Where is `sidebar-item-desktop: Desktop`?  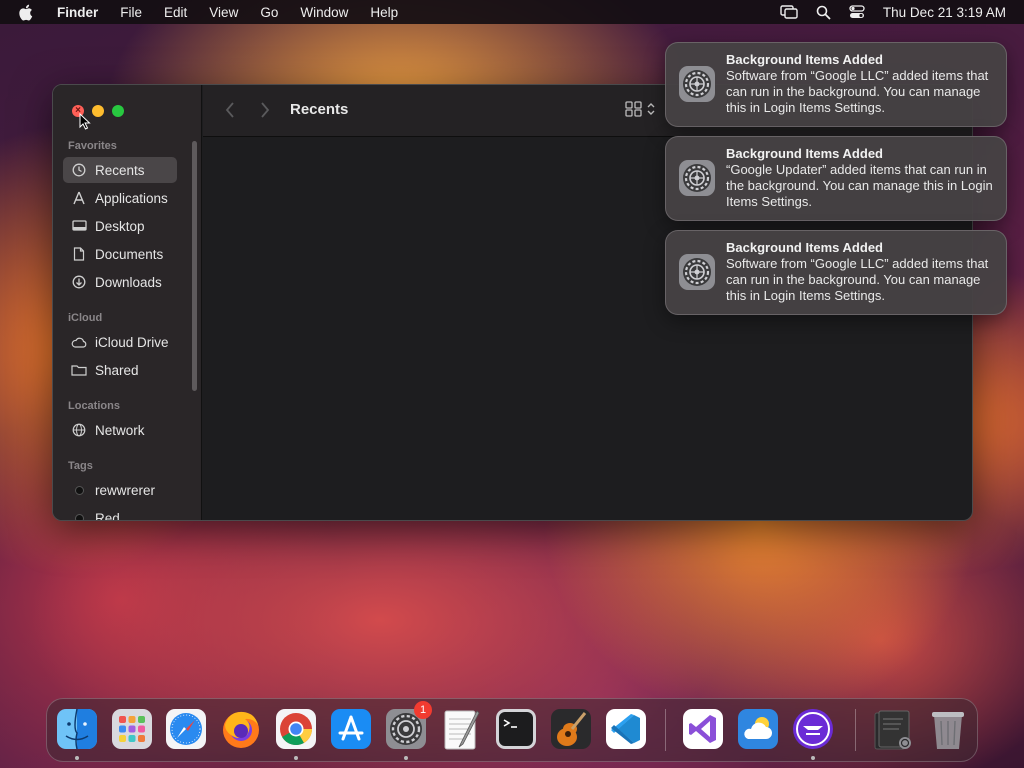 sidebar-item-desktop: Desktop is located at coordinates (120, 226).